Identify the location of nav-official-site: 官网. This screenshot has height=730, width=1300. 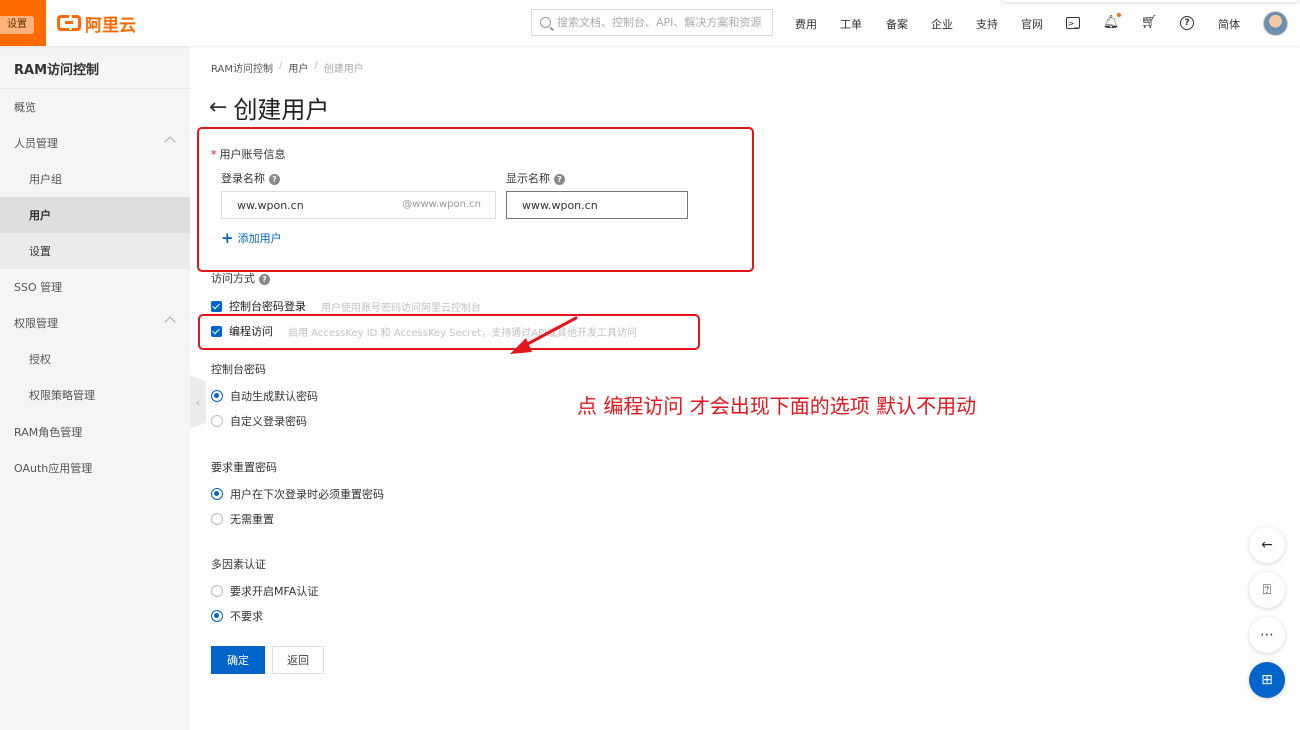
(1032, 24).